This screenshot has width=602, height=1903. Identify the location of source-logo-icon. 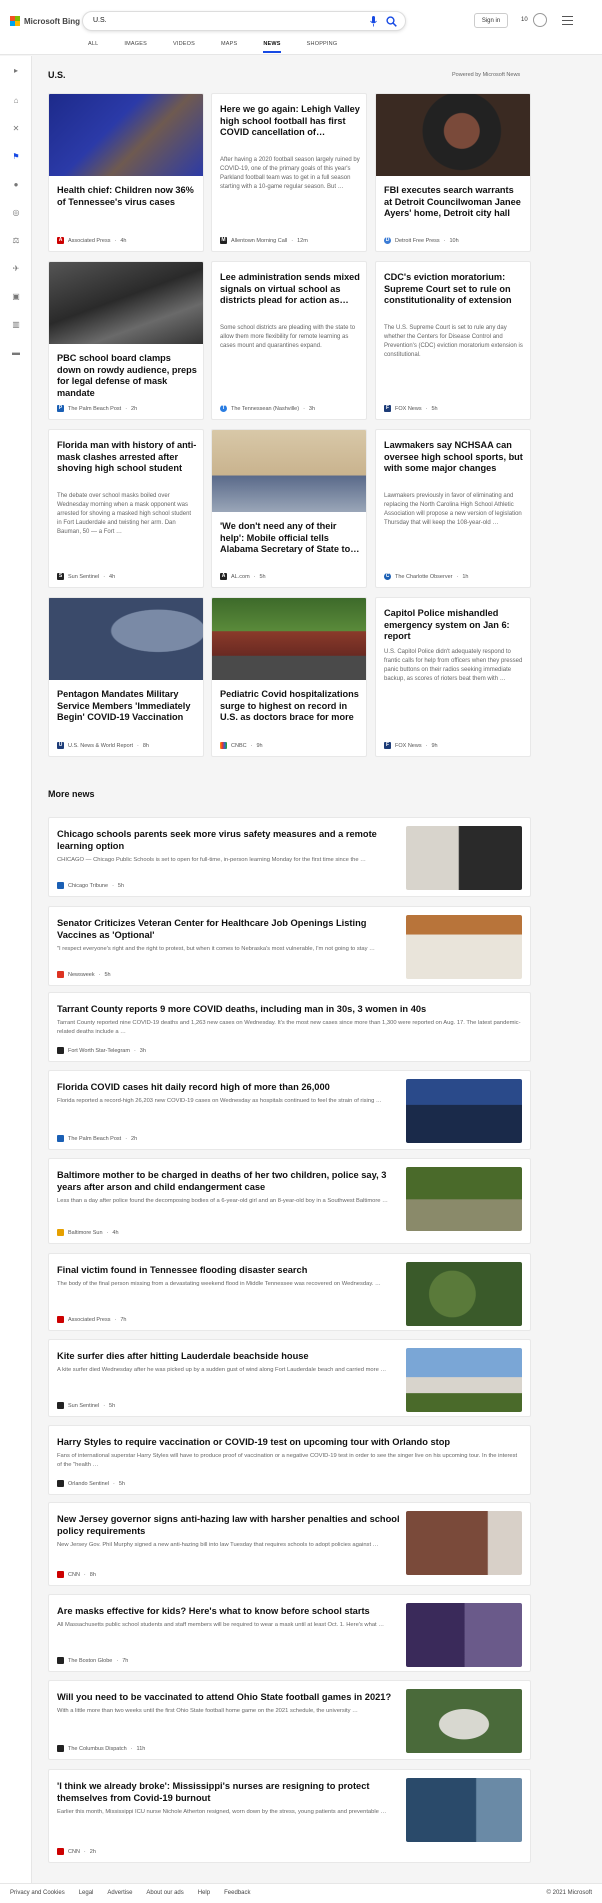
(60, 1851).